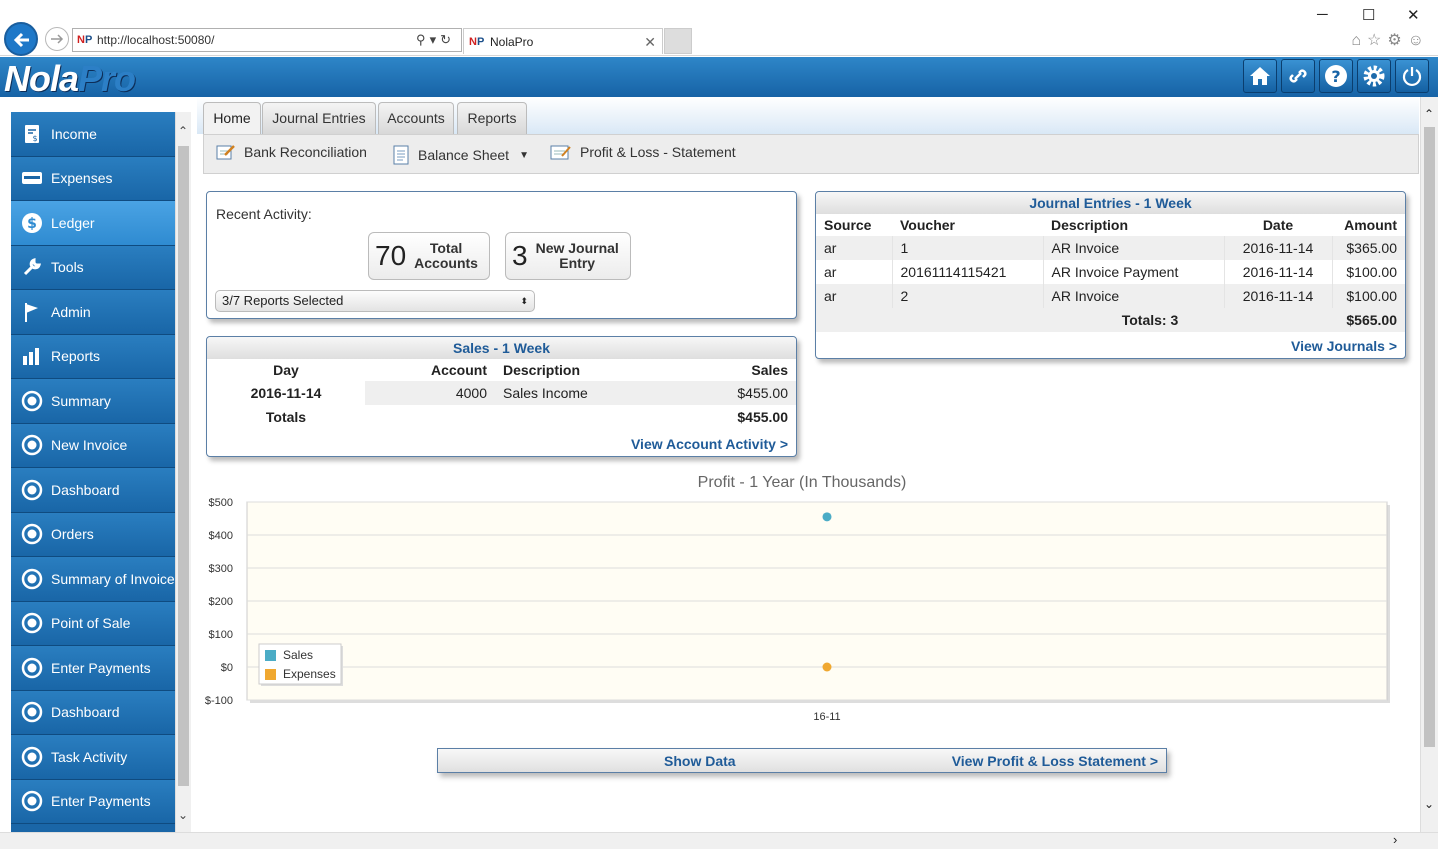 Image resolution: width=1438 pixels, height=849 pixels. I want to click on settings-button, so click(1374, 76).